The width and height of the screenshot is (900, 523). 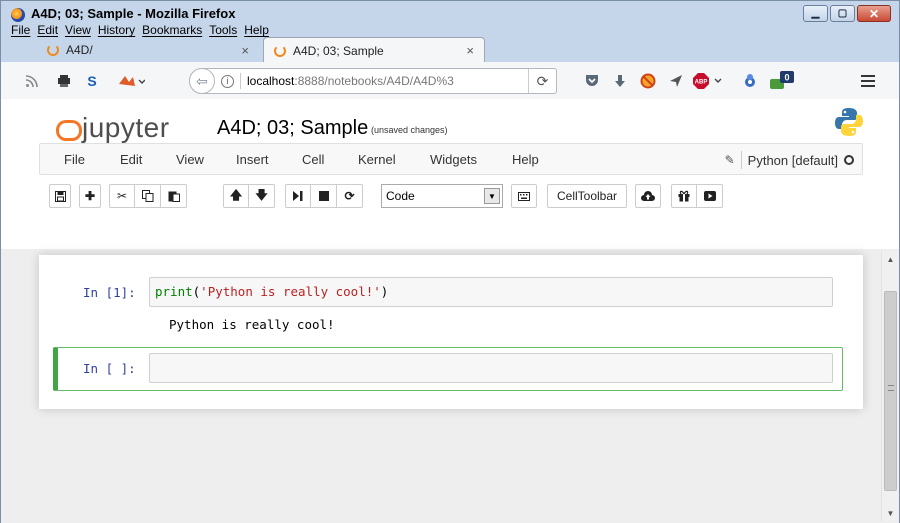 I want to click on window-title: A4D; 03; Sample - Mozilla Firefox, so click(x=133, y=13).